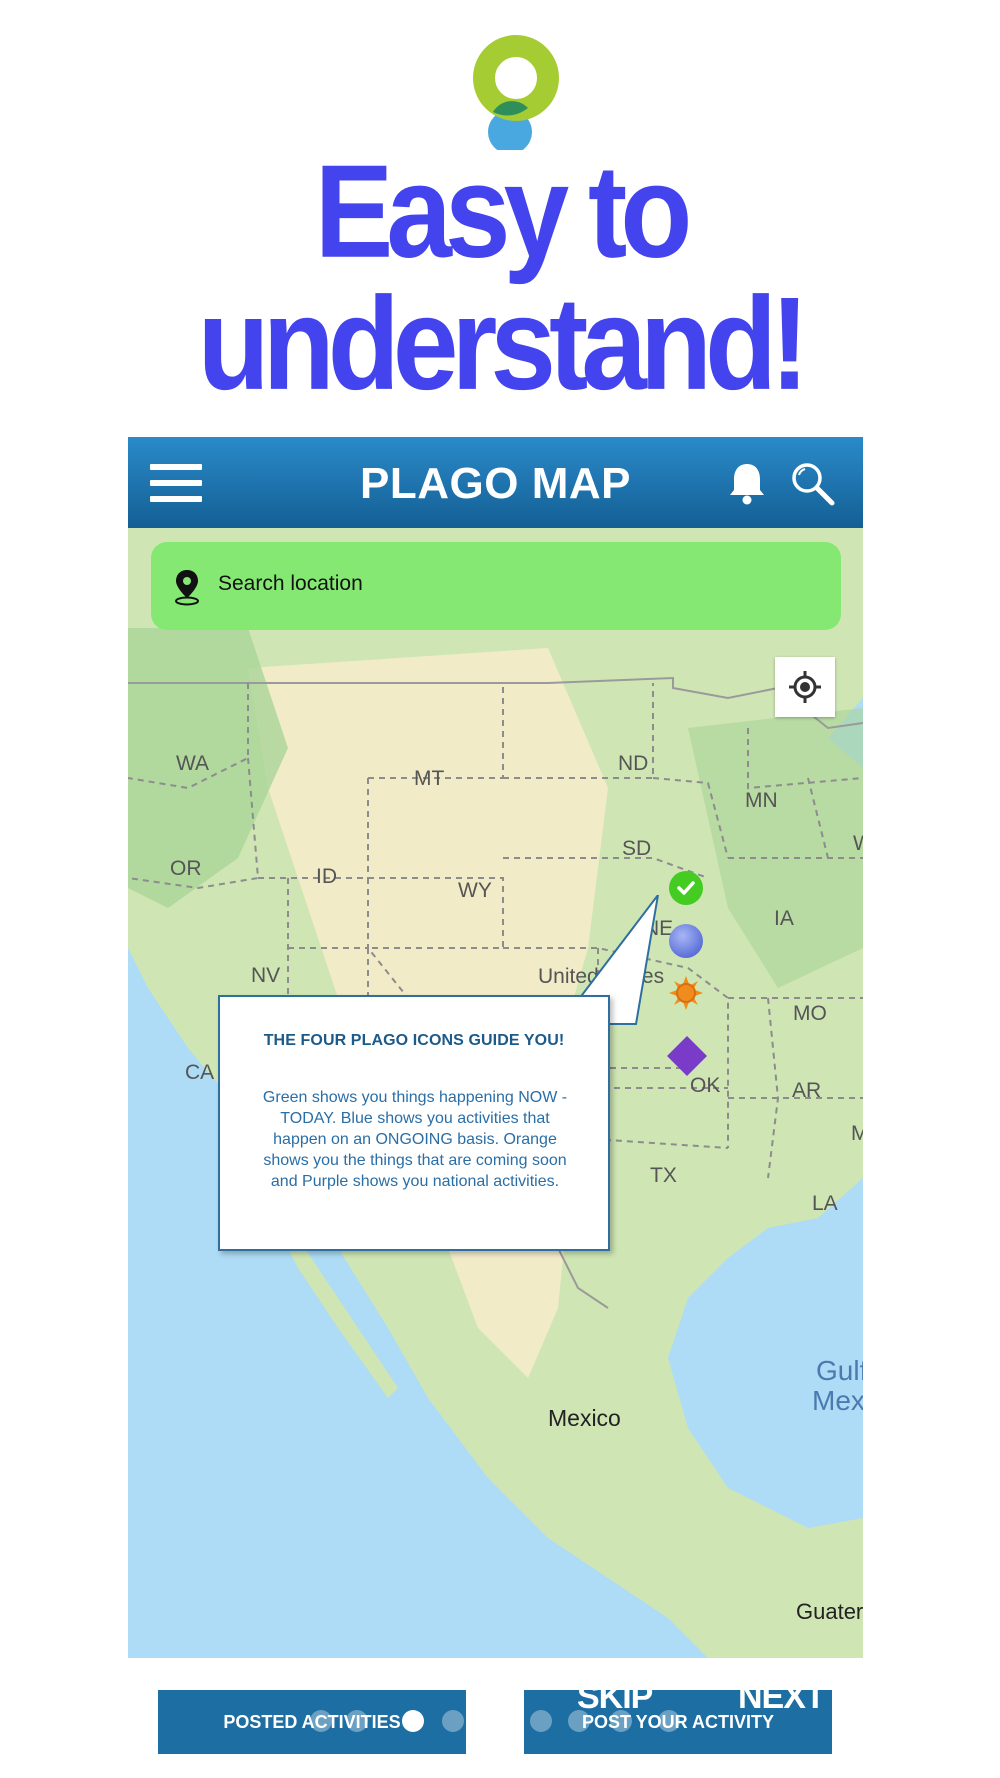  What do you see at coordinates (496, 586) in the screenshot?
I see `search-location-field: Search location` at bounding box center [496, 586].